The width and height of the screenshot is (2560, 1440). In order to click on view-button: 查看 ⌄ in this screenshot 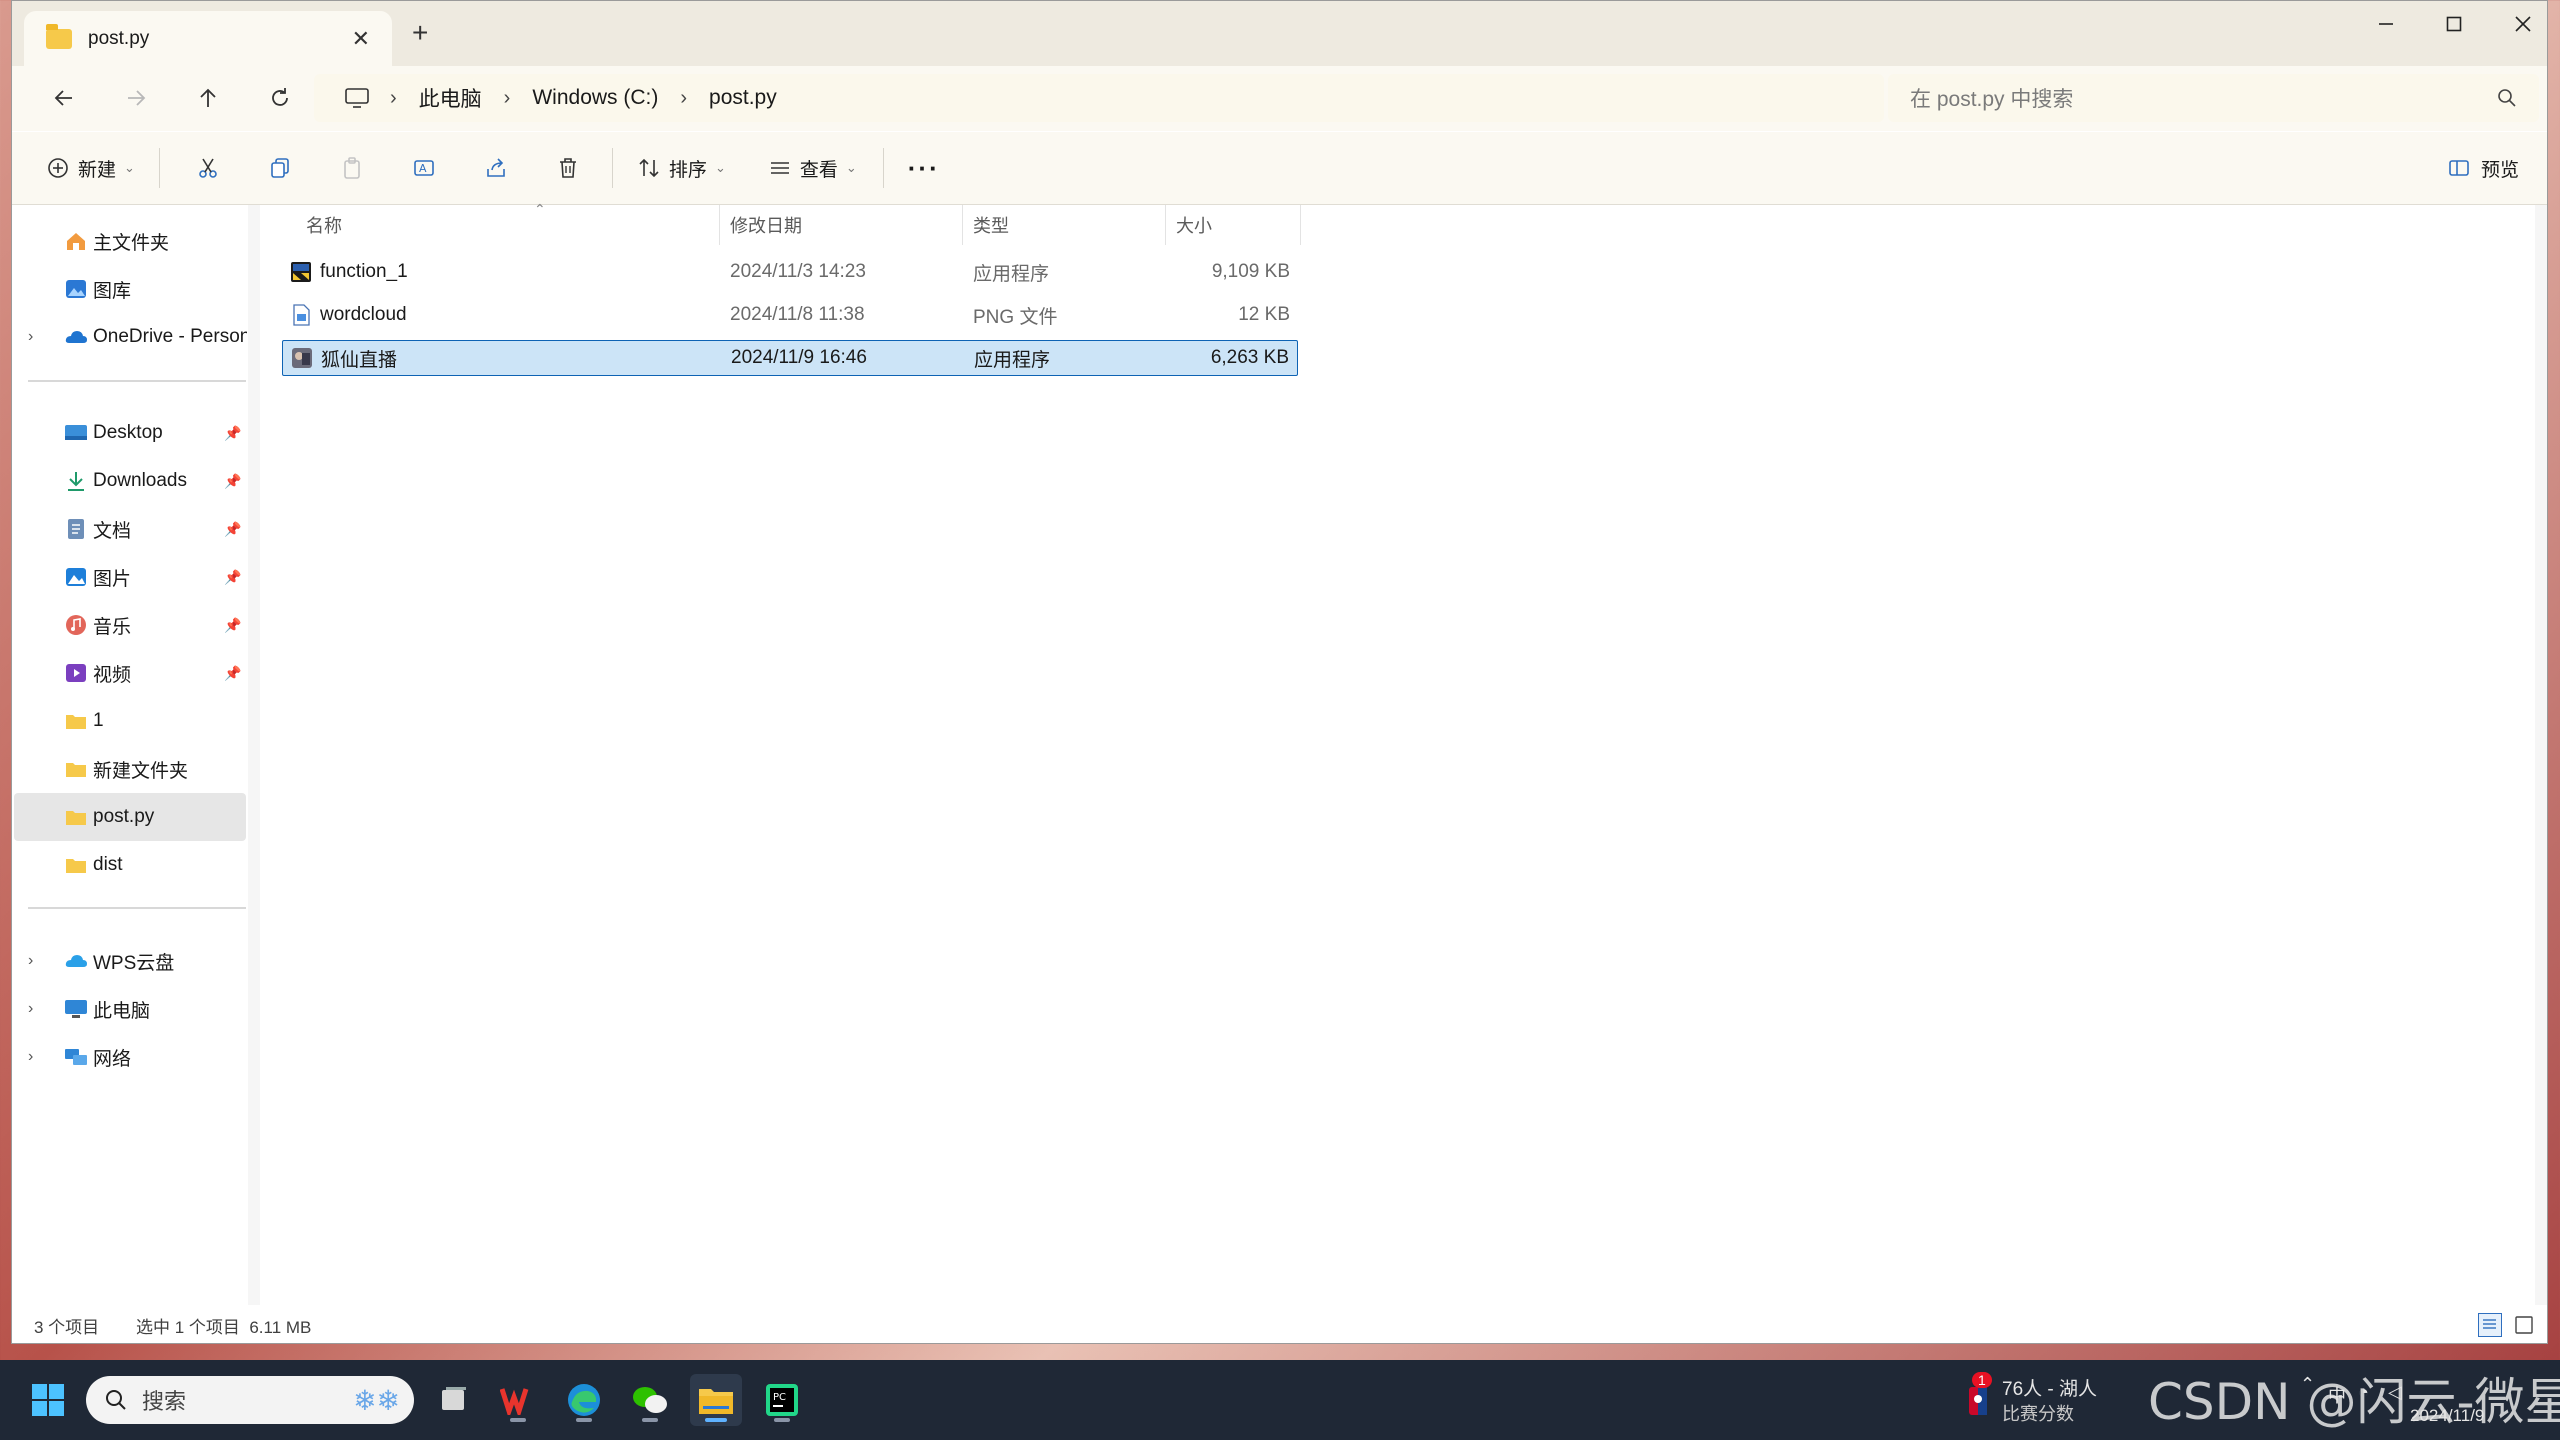, I will do `click(812, 168)`.